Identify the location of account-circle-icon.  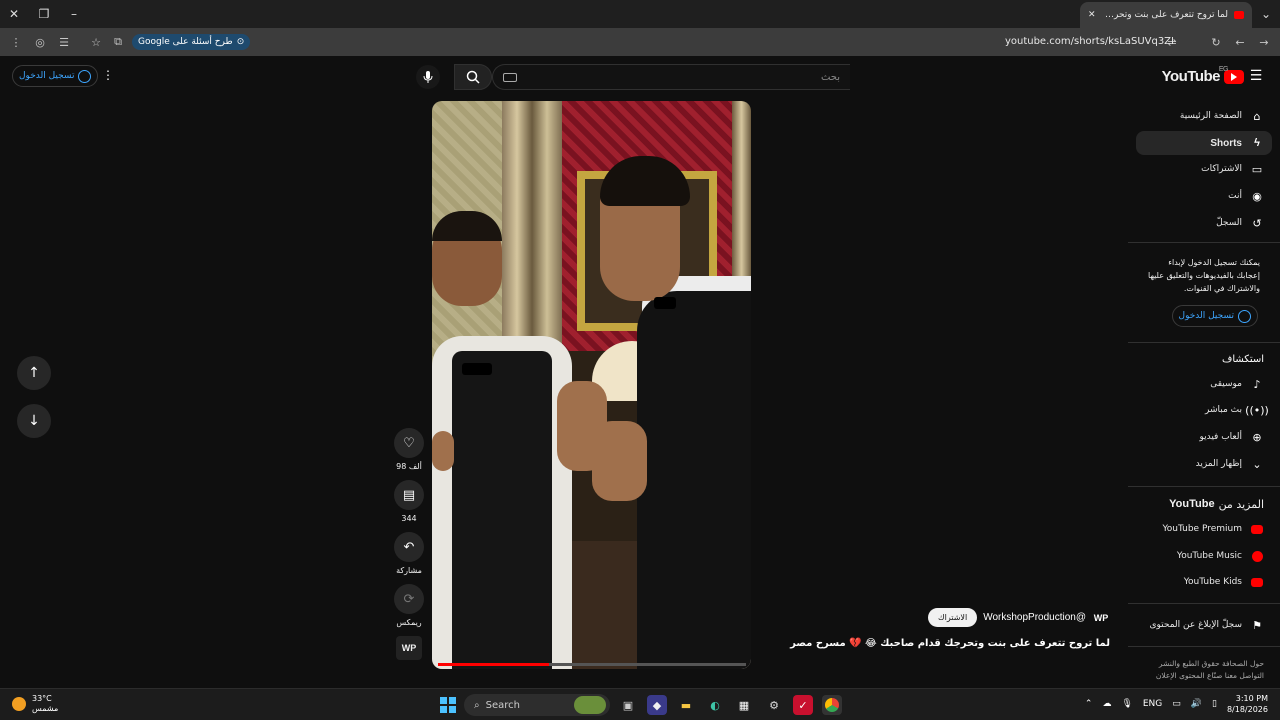
(1244, 316).